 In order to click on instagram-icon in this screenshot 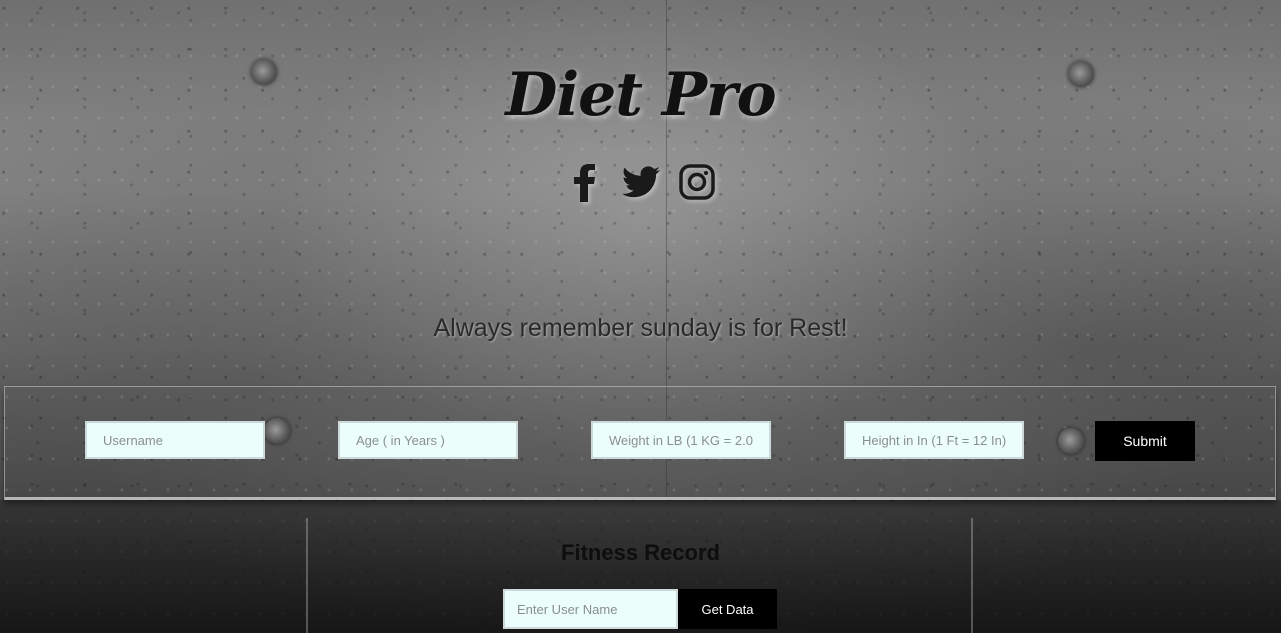, I will do `click(697, 182)`.